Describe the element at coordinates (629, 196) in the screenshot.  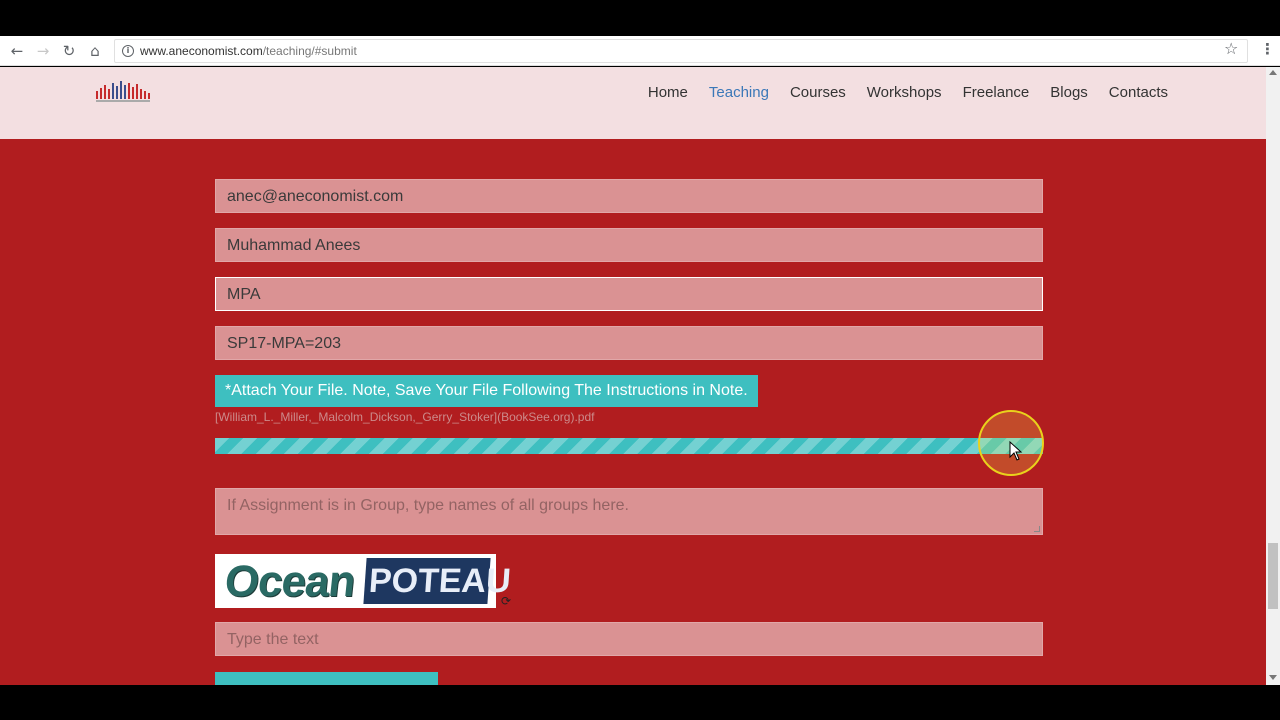
I see `email-field: anec@aneconomist.com` at that location.